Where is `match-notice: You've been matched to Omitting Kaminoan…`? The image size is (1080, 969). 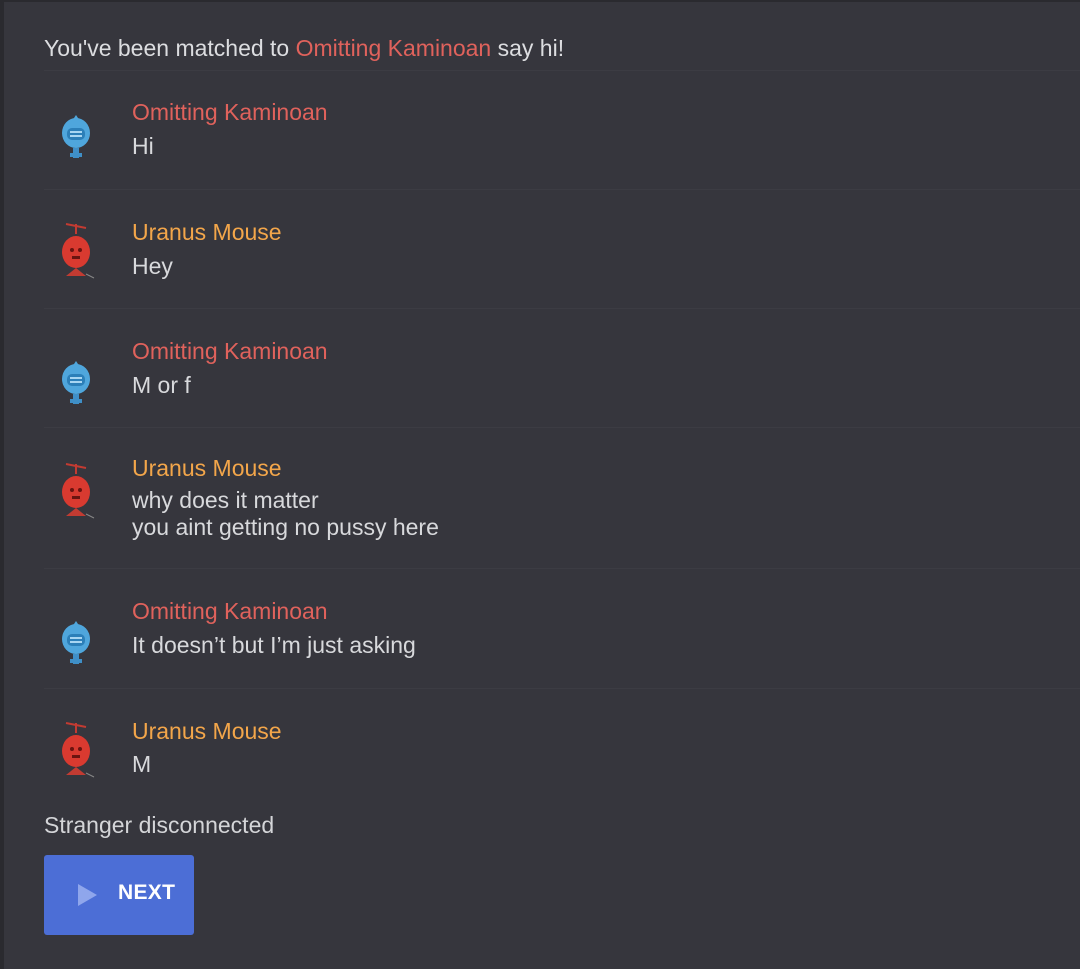
match-notice: You've been matched to Omitting Kaminoan… is located at coordinates (304, 48).